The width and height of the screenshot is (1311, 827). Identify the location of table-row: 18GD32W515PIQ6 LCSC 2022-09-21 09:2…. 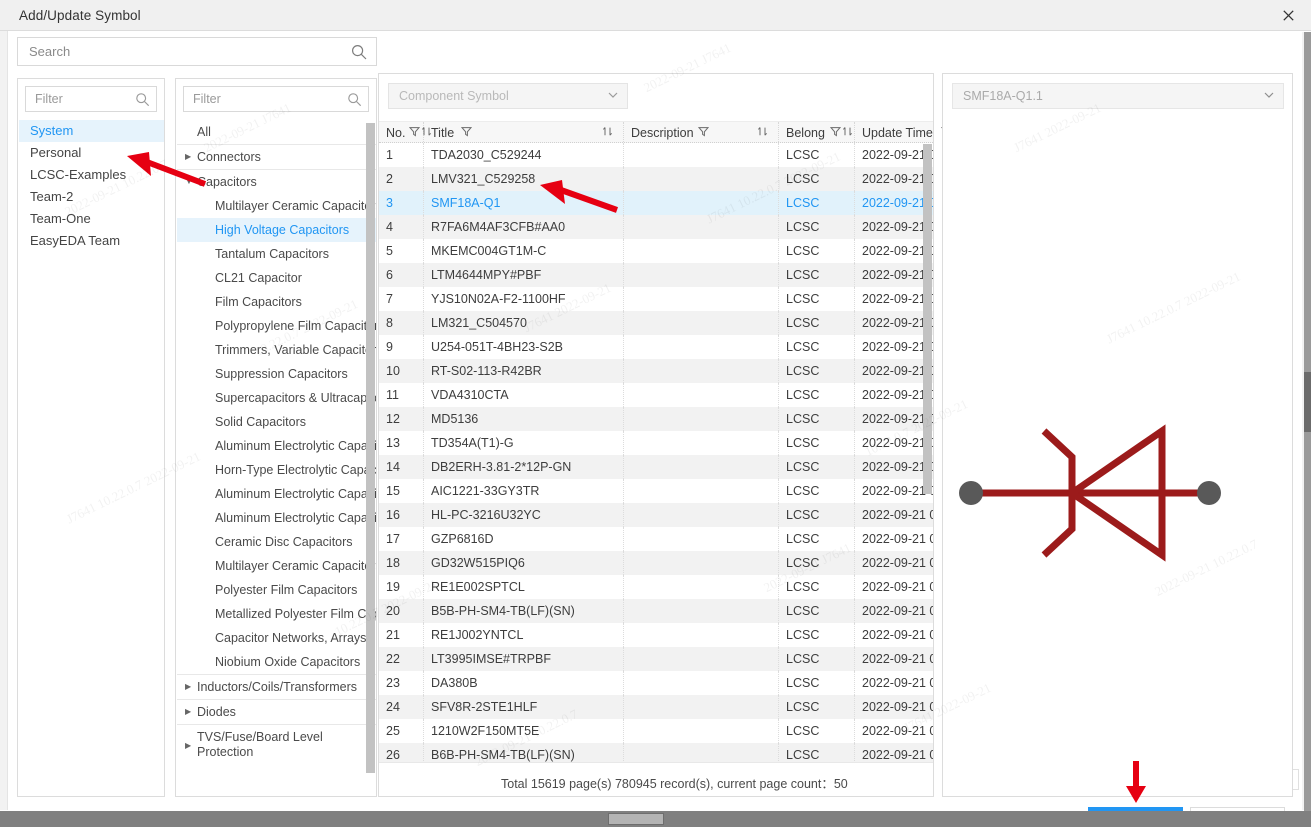
(656, 563).